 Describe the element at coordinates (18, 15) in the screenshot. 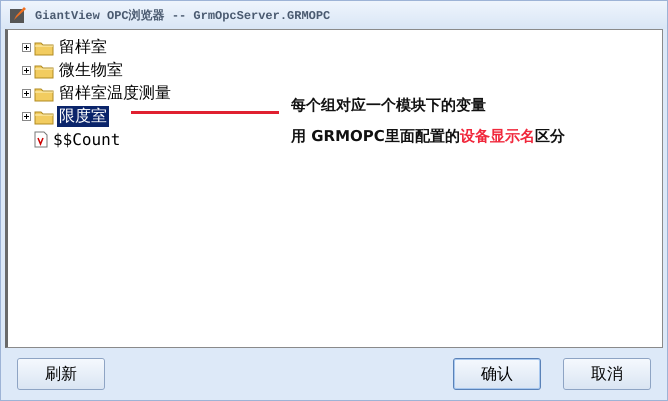

I see `pencil-icon` at that location.